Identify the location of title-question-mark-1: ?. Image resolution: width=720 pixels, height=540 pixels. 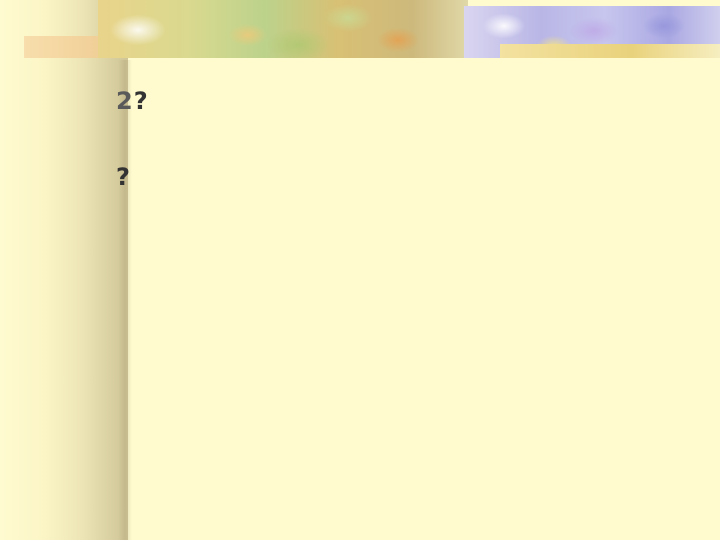
(141, 101).